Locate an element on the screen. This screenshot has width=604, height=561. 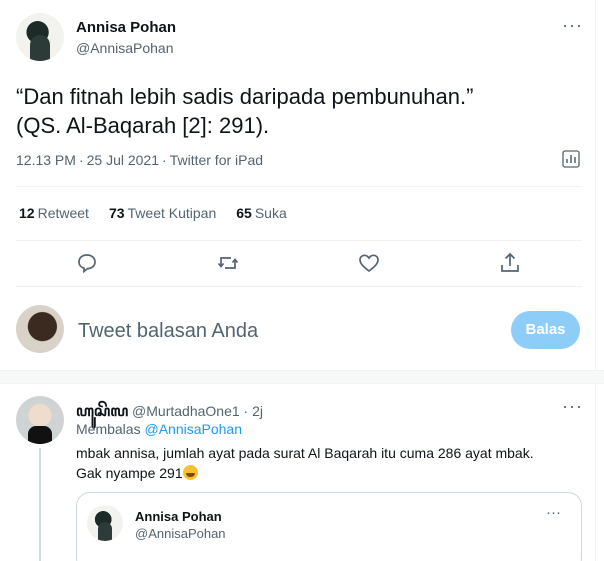
thread-line is located at coordinates (40, 504).